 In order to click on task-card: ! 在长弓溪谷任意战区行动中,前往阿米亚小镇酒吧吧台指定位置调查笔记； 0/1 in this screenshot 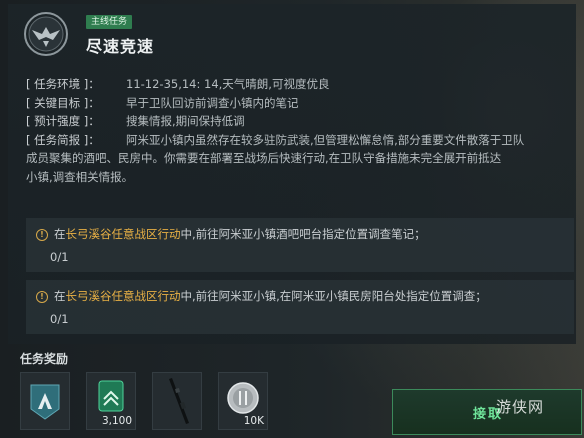, I will do `click(300, 245)`.